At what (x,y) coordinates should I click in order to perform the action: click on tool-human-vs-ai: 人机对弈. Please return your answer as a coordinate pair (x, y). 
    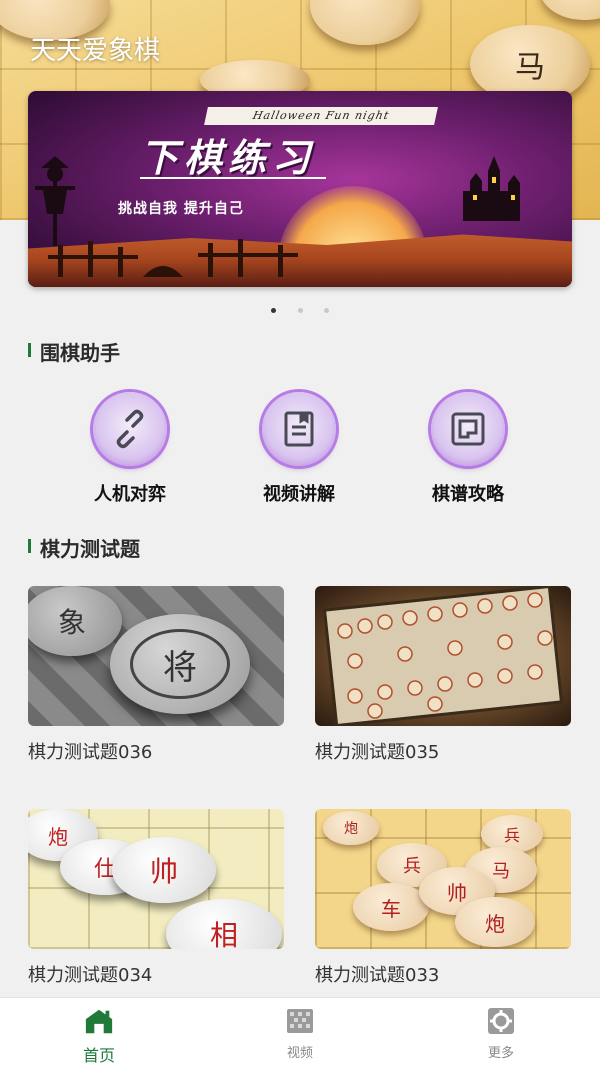
    Looking at the image, I should click on (130, 449).